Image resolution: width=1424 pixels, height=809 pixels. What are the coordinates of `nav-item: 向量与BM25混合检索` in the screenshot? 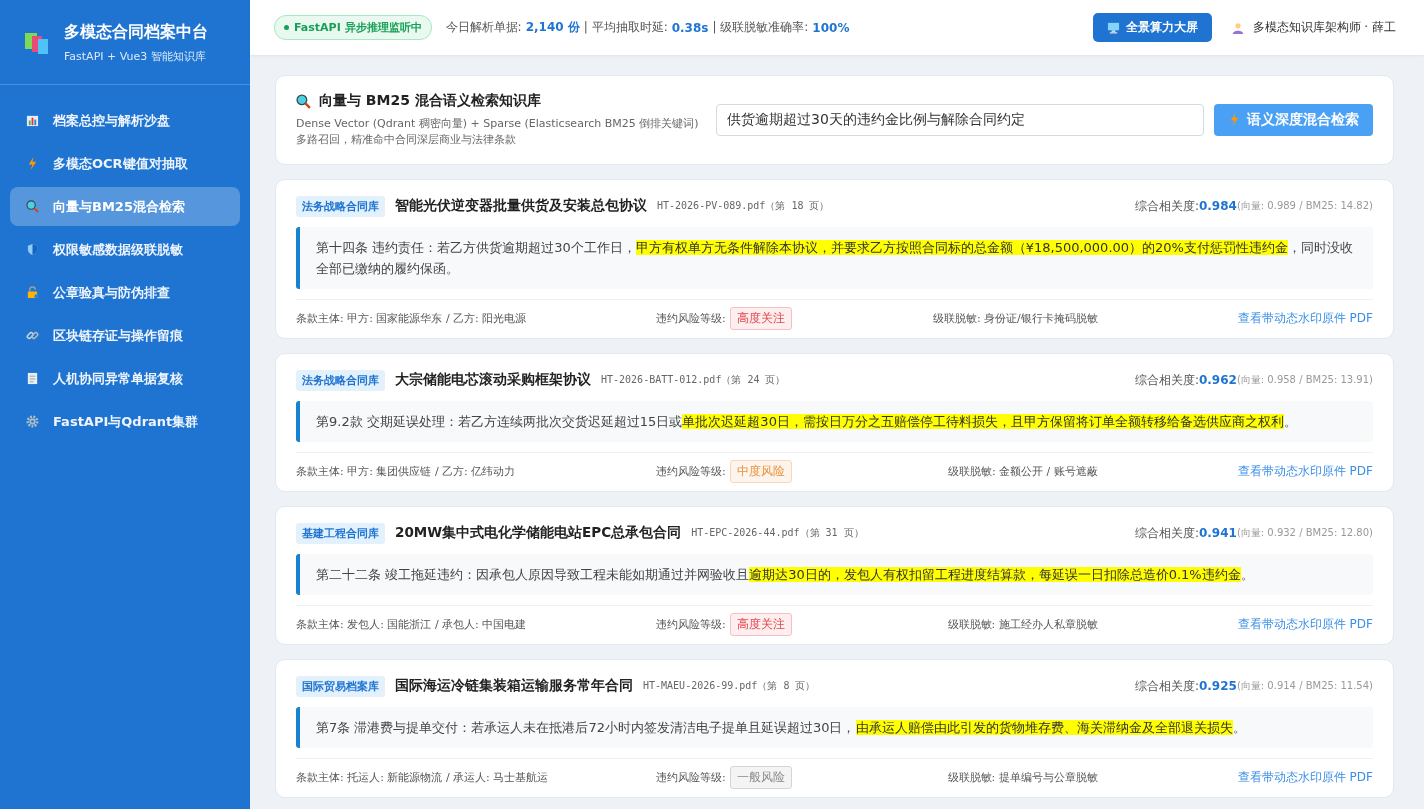 It's located at (125, 206).